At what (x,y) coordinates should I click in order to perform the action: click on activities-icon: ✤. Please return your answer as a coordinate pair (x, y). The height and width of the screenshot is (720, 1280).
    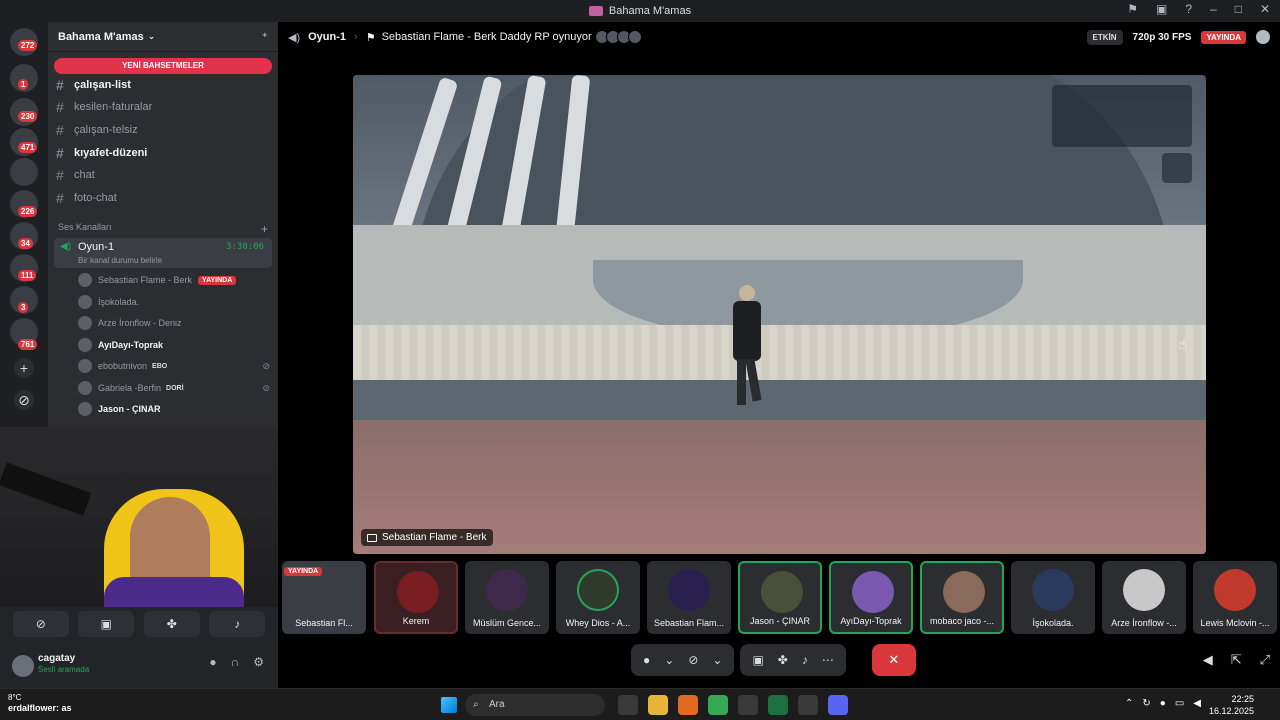
    Looking at the image, I should click on (783, 660).